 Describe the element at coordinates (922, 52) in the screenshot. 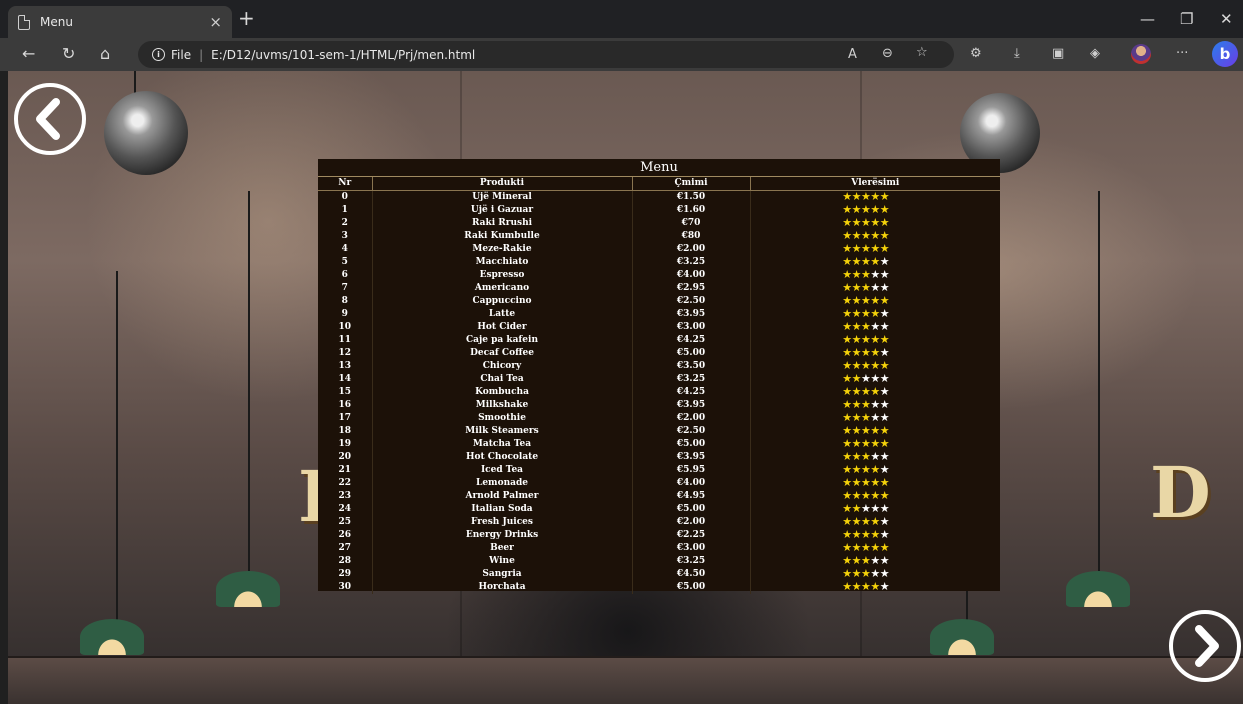

I see `favorite-icon: ☆` at that location.